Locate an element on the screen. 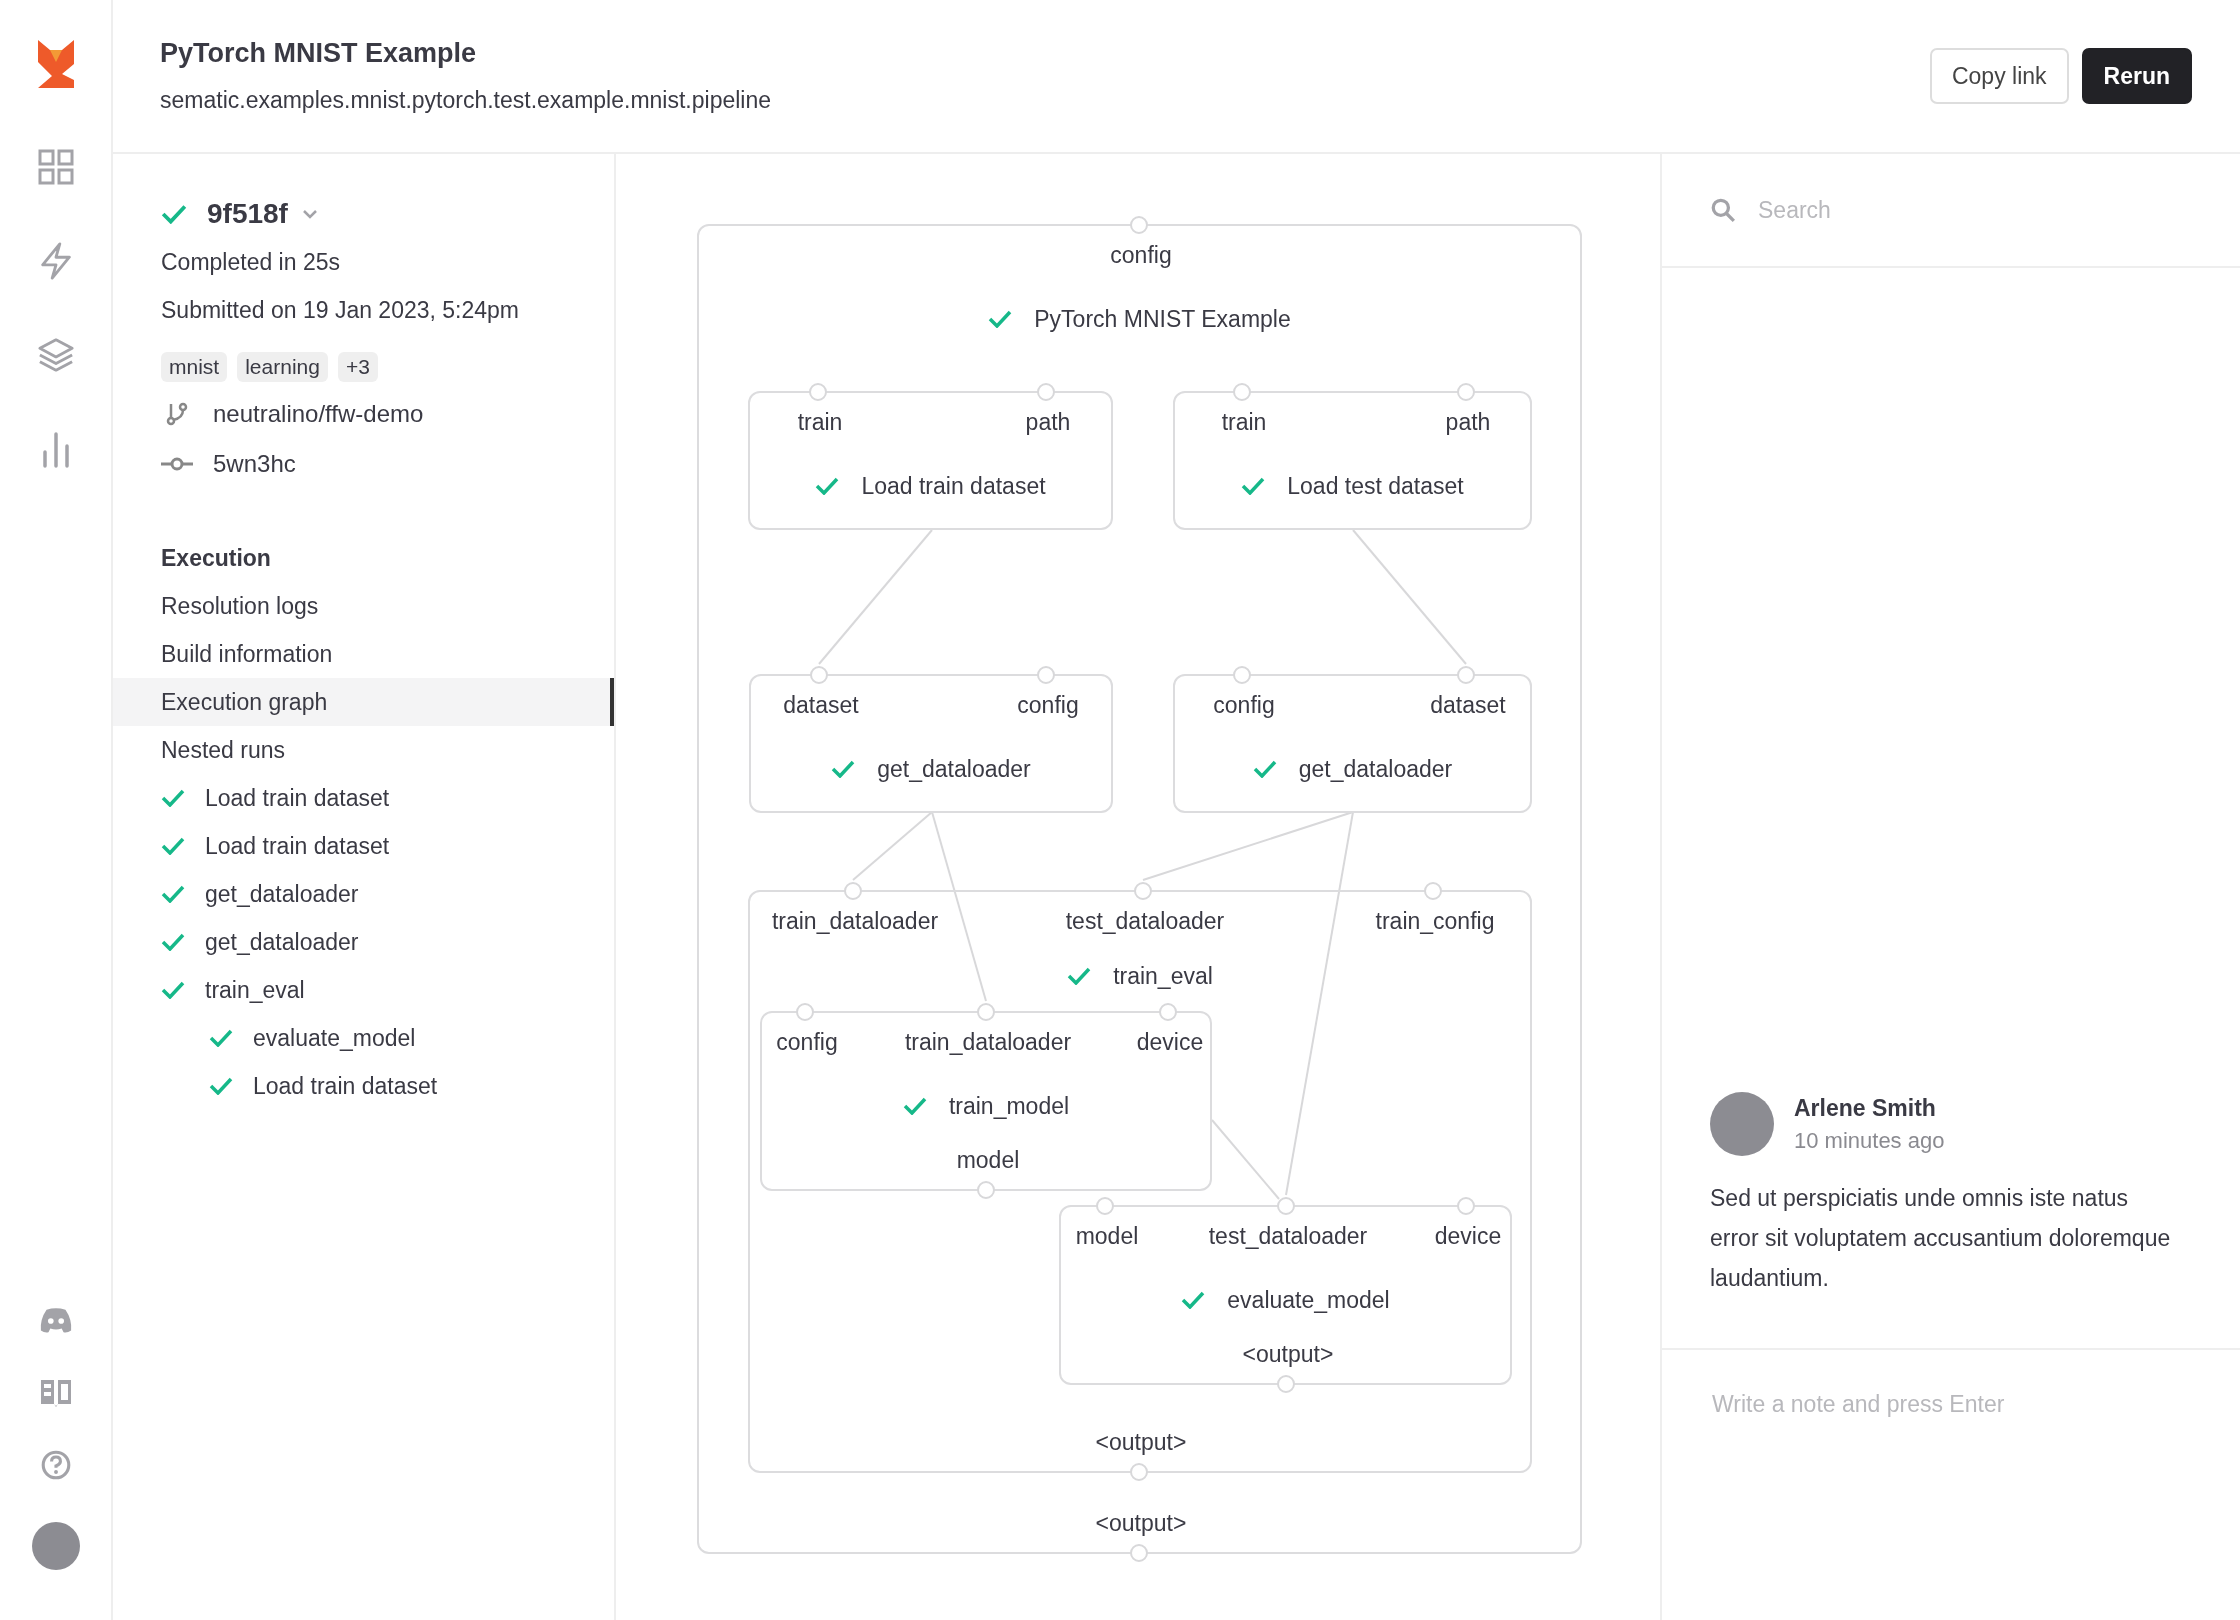 This screenshot has height=1620, width=2240. nav-item: Resolution logs is located at coordinates (363, 606).